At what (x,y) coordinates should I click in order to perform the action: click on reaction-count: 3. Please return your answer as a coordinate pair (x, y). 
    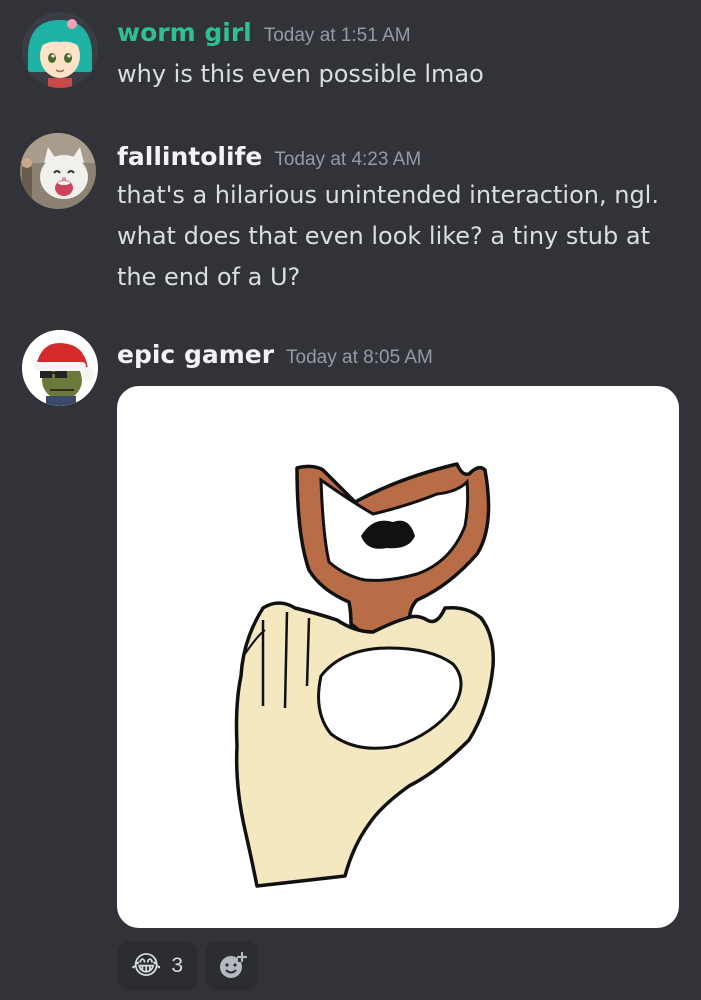
    Looking at the image, I should click on (177, 965).